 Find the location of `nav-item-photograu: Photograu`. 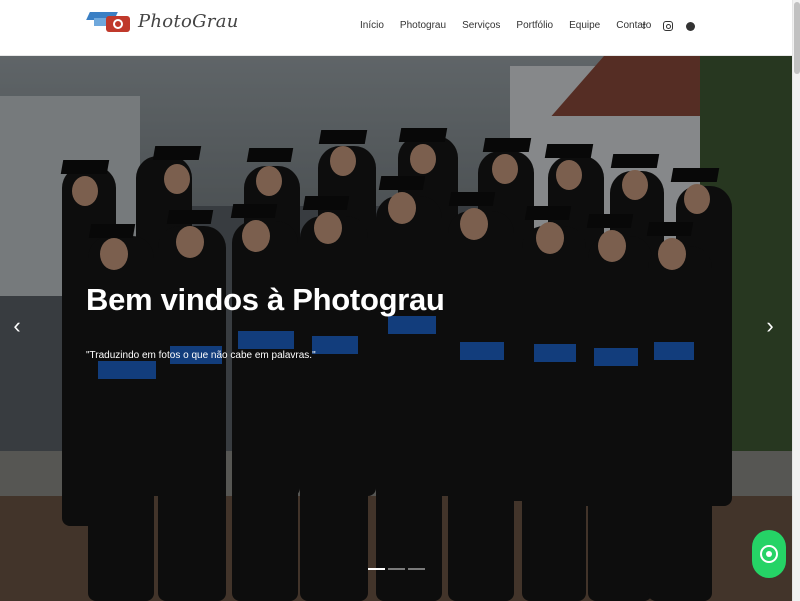

nav-item-photograu: Photograu is located at coordinates (423, 26).